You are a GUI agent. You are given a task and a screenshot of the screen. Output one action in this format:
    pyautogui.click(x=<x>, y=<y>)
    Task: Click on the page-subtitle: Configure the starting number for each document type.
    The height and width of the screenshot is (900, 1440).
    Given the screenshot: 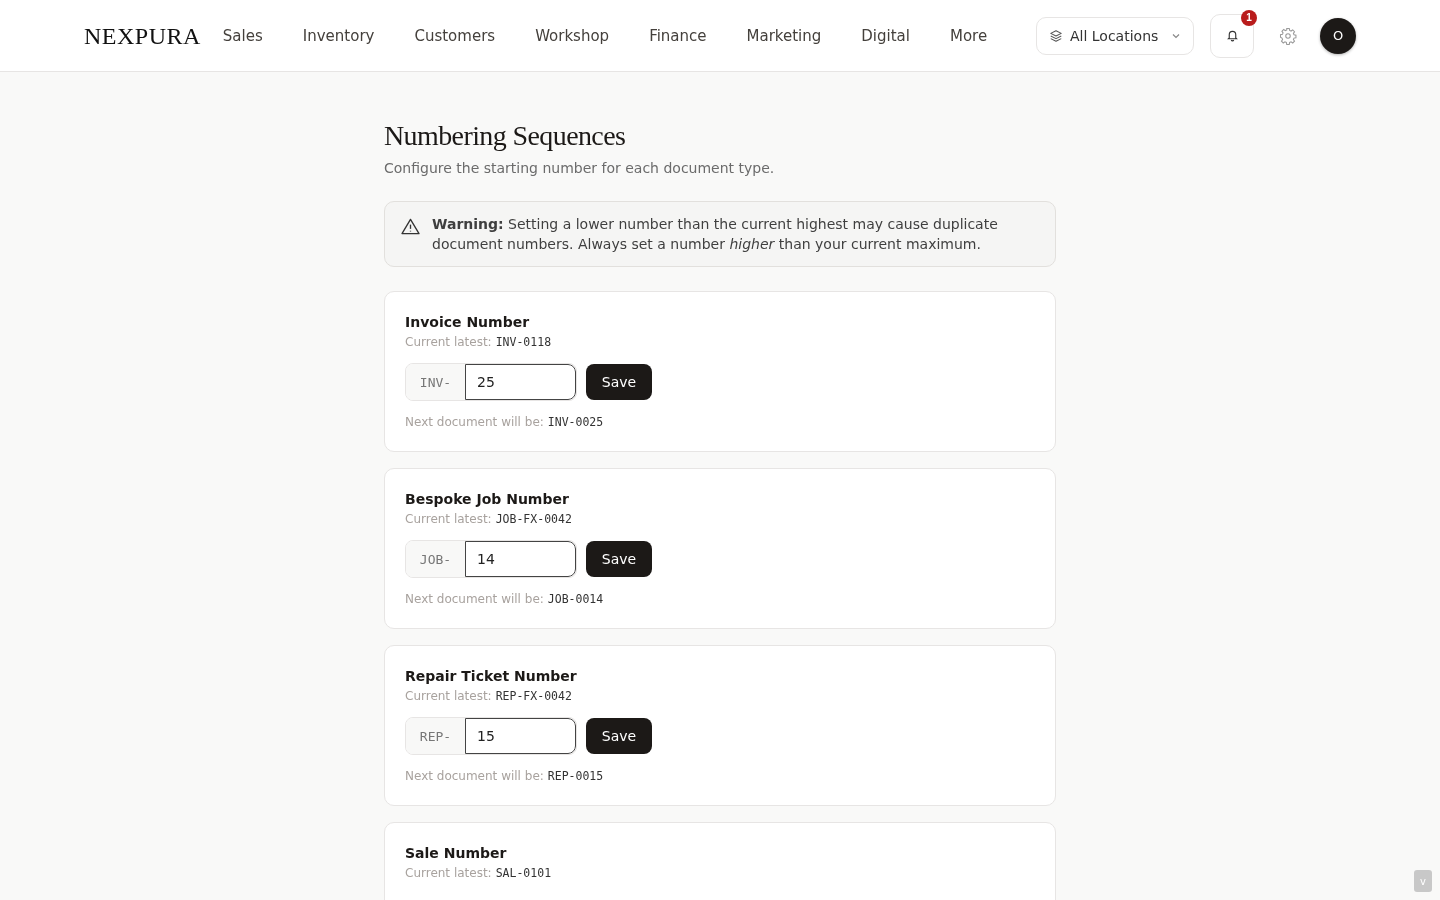 What is the action you would take?
    pyautogui.click(x=580, y=168)
    